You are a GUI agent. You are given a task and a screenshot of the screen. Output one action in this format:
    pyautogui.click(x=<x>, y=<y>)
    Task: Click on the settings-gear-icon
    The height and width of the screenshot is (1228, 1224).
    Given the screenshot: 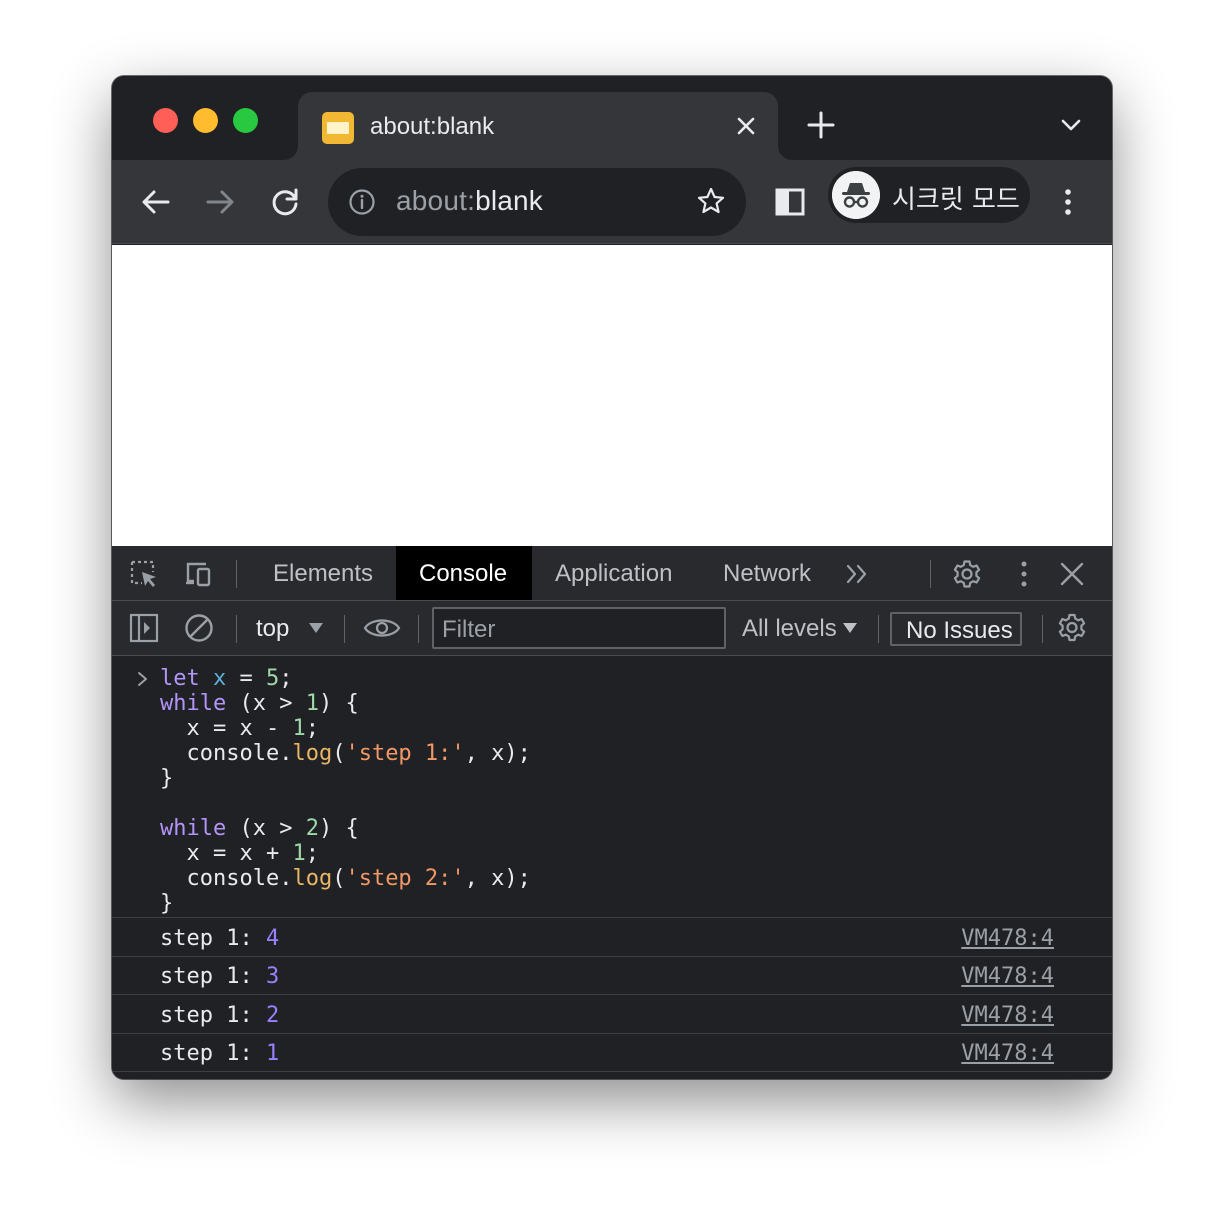 What is the action you would take?
    pyautogui.click(x=967, y=574)
    